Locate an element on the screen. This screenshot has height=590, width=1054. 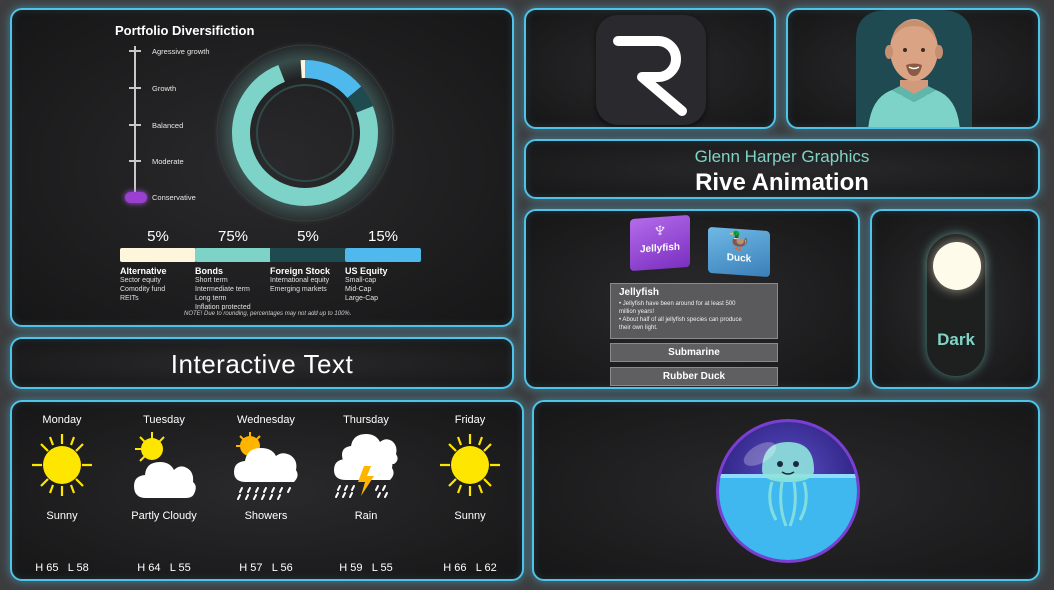
rive-logo-icon is located at coordinates (651, 70).